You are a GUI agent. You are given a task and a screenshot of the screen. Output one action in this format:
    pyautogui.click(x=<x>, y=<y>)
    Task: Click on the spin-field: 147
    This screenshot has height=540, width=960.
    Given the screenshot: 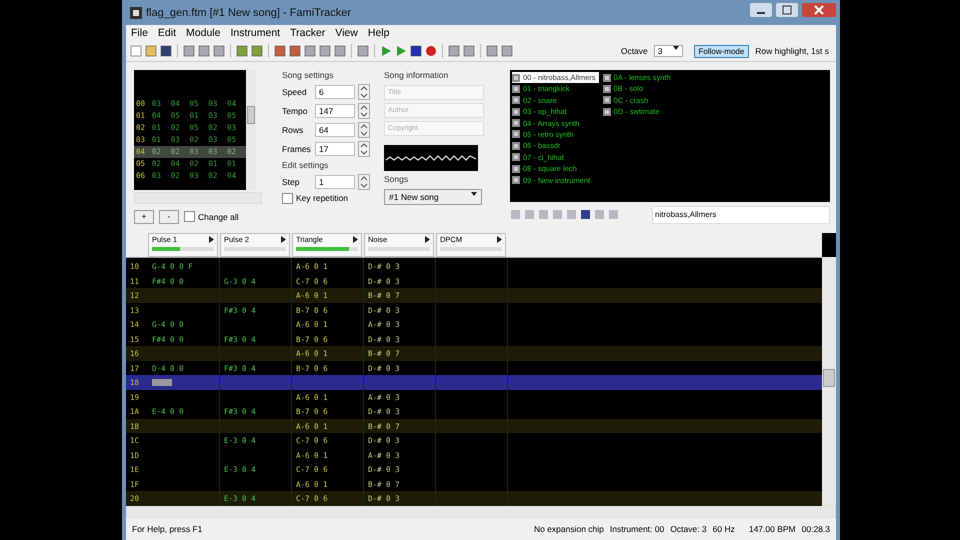 What is the action you would take?
    pyautogui.click(x=335, y=111)
    